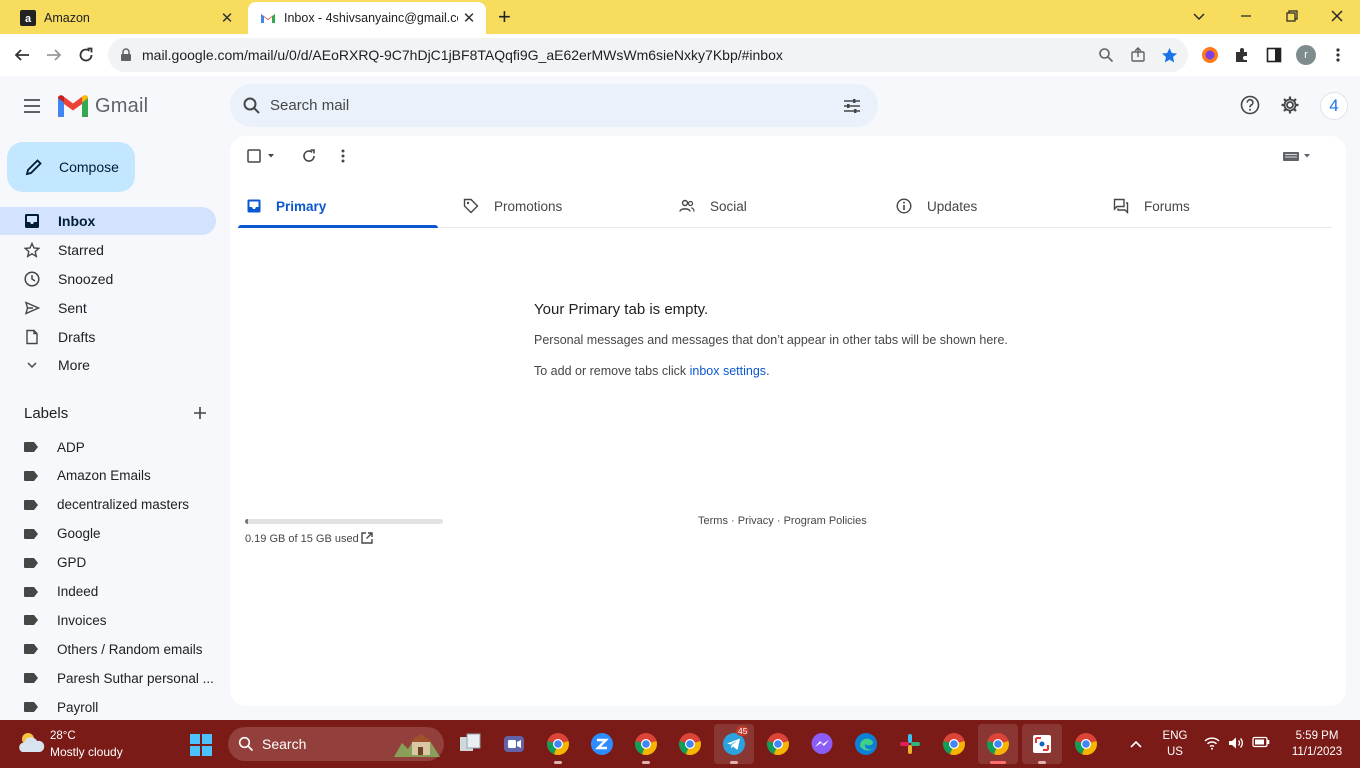 Image resolution: width=1360 pixels, height=768 pixels. I want to click on search-input, so click(540, 105).